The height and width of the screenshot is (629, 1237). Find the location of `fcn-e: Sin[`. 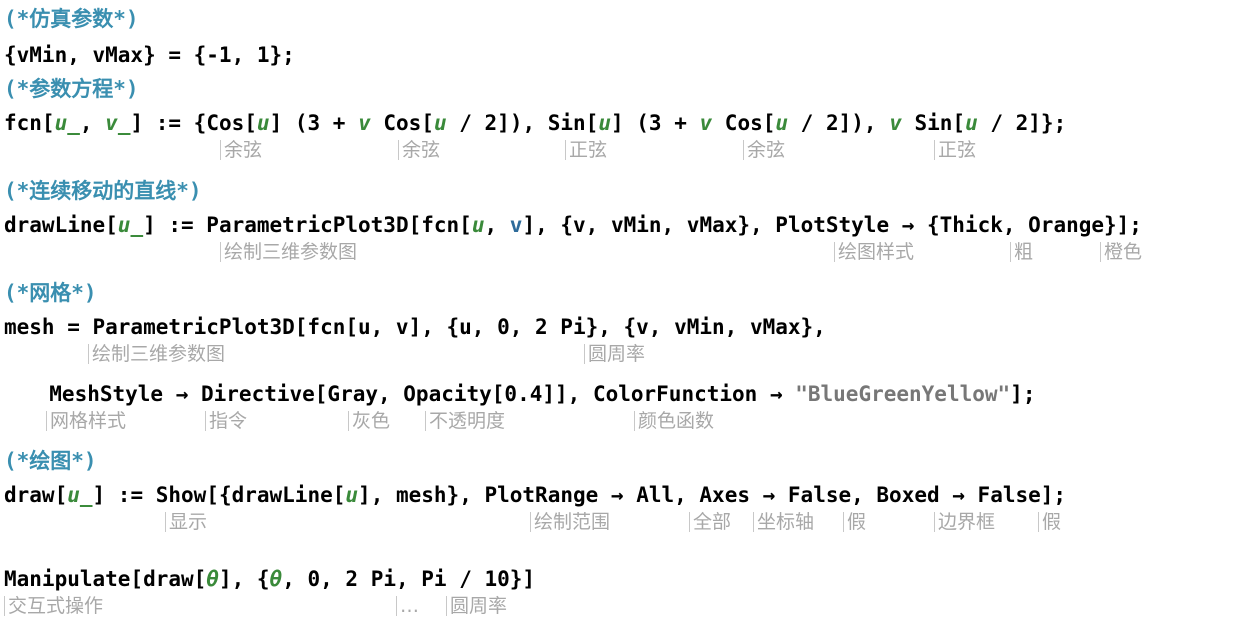

fcn-e: Sin[ is located at coordinates (933, 123).